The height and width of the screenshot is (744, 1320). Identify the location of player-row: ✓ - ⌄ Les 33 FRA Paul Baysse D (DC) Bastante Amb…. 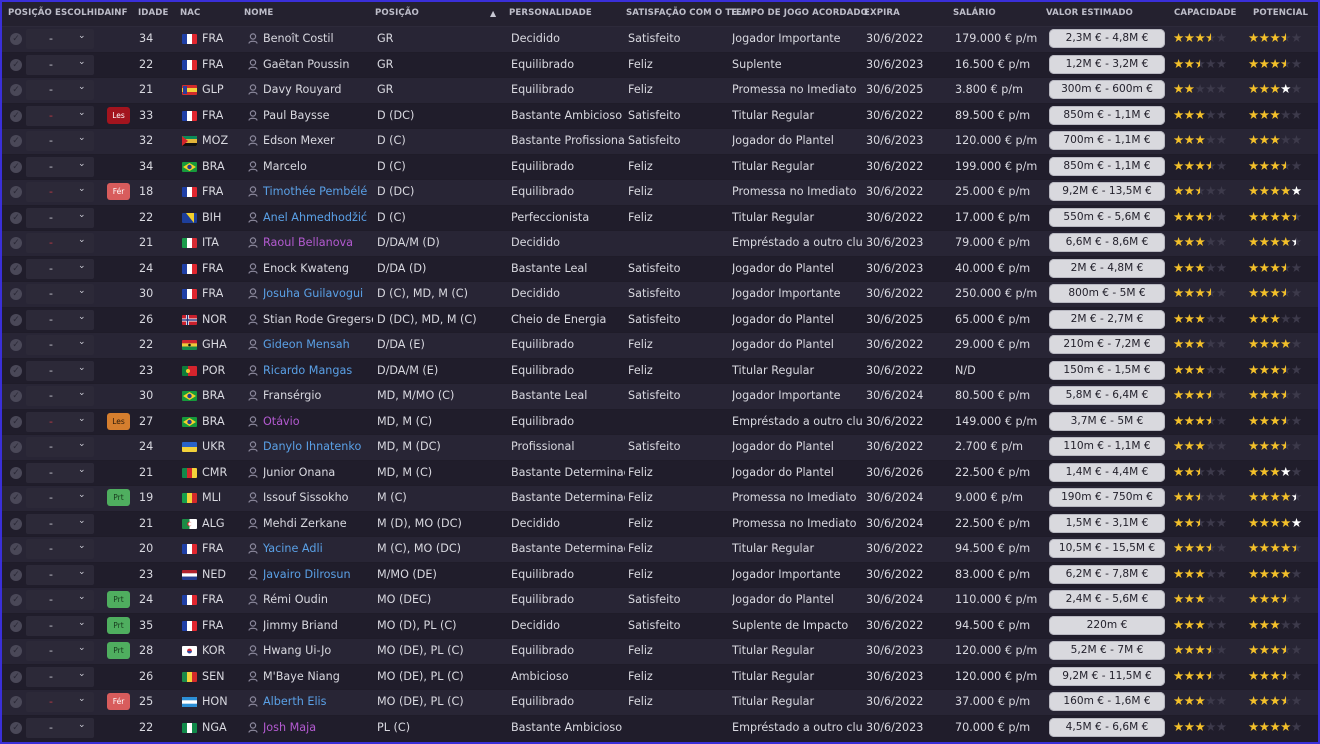
(660, 116).